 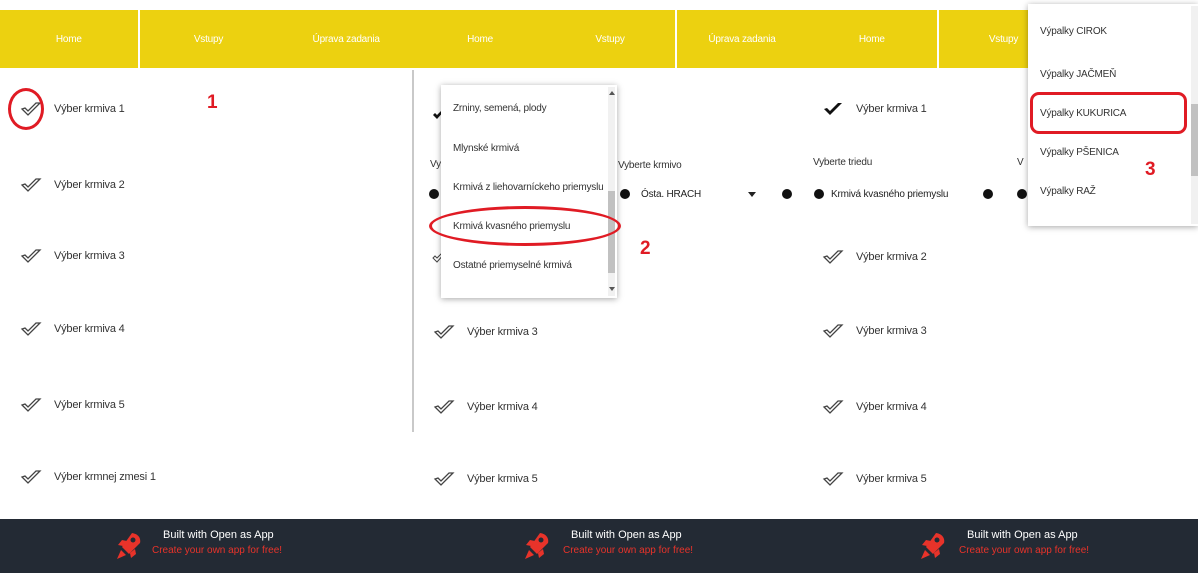 What do you see at coordinates (1073, 31) in the screenshot?
I see `dropdown-option: Výpalky CIROK` at bounding box center [1073, 31].